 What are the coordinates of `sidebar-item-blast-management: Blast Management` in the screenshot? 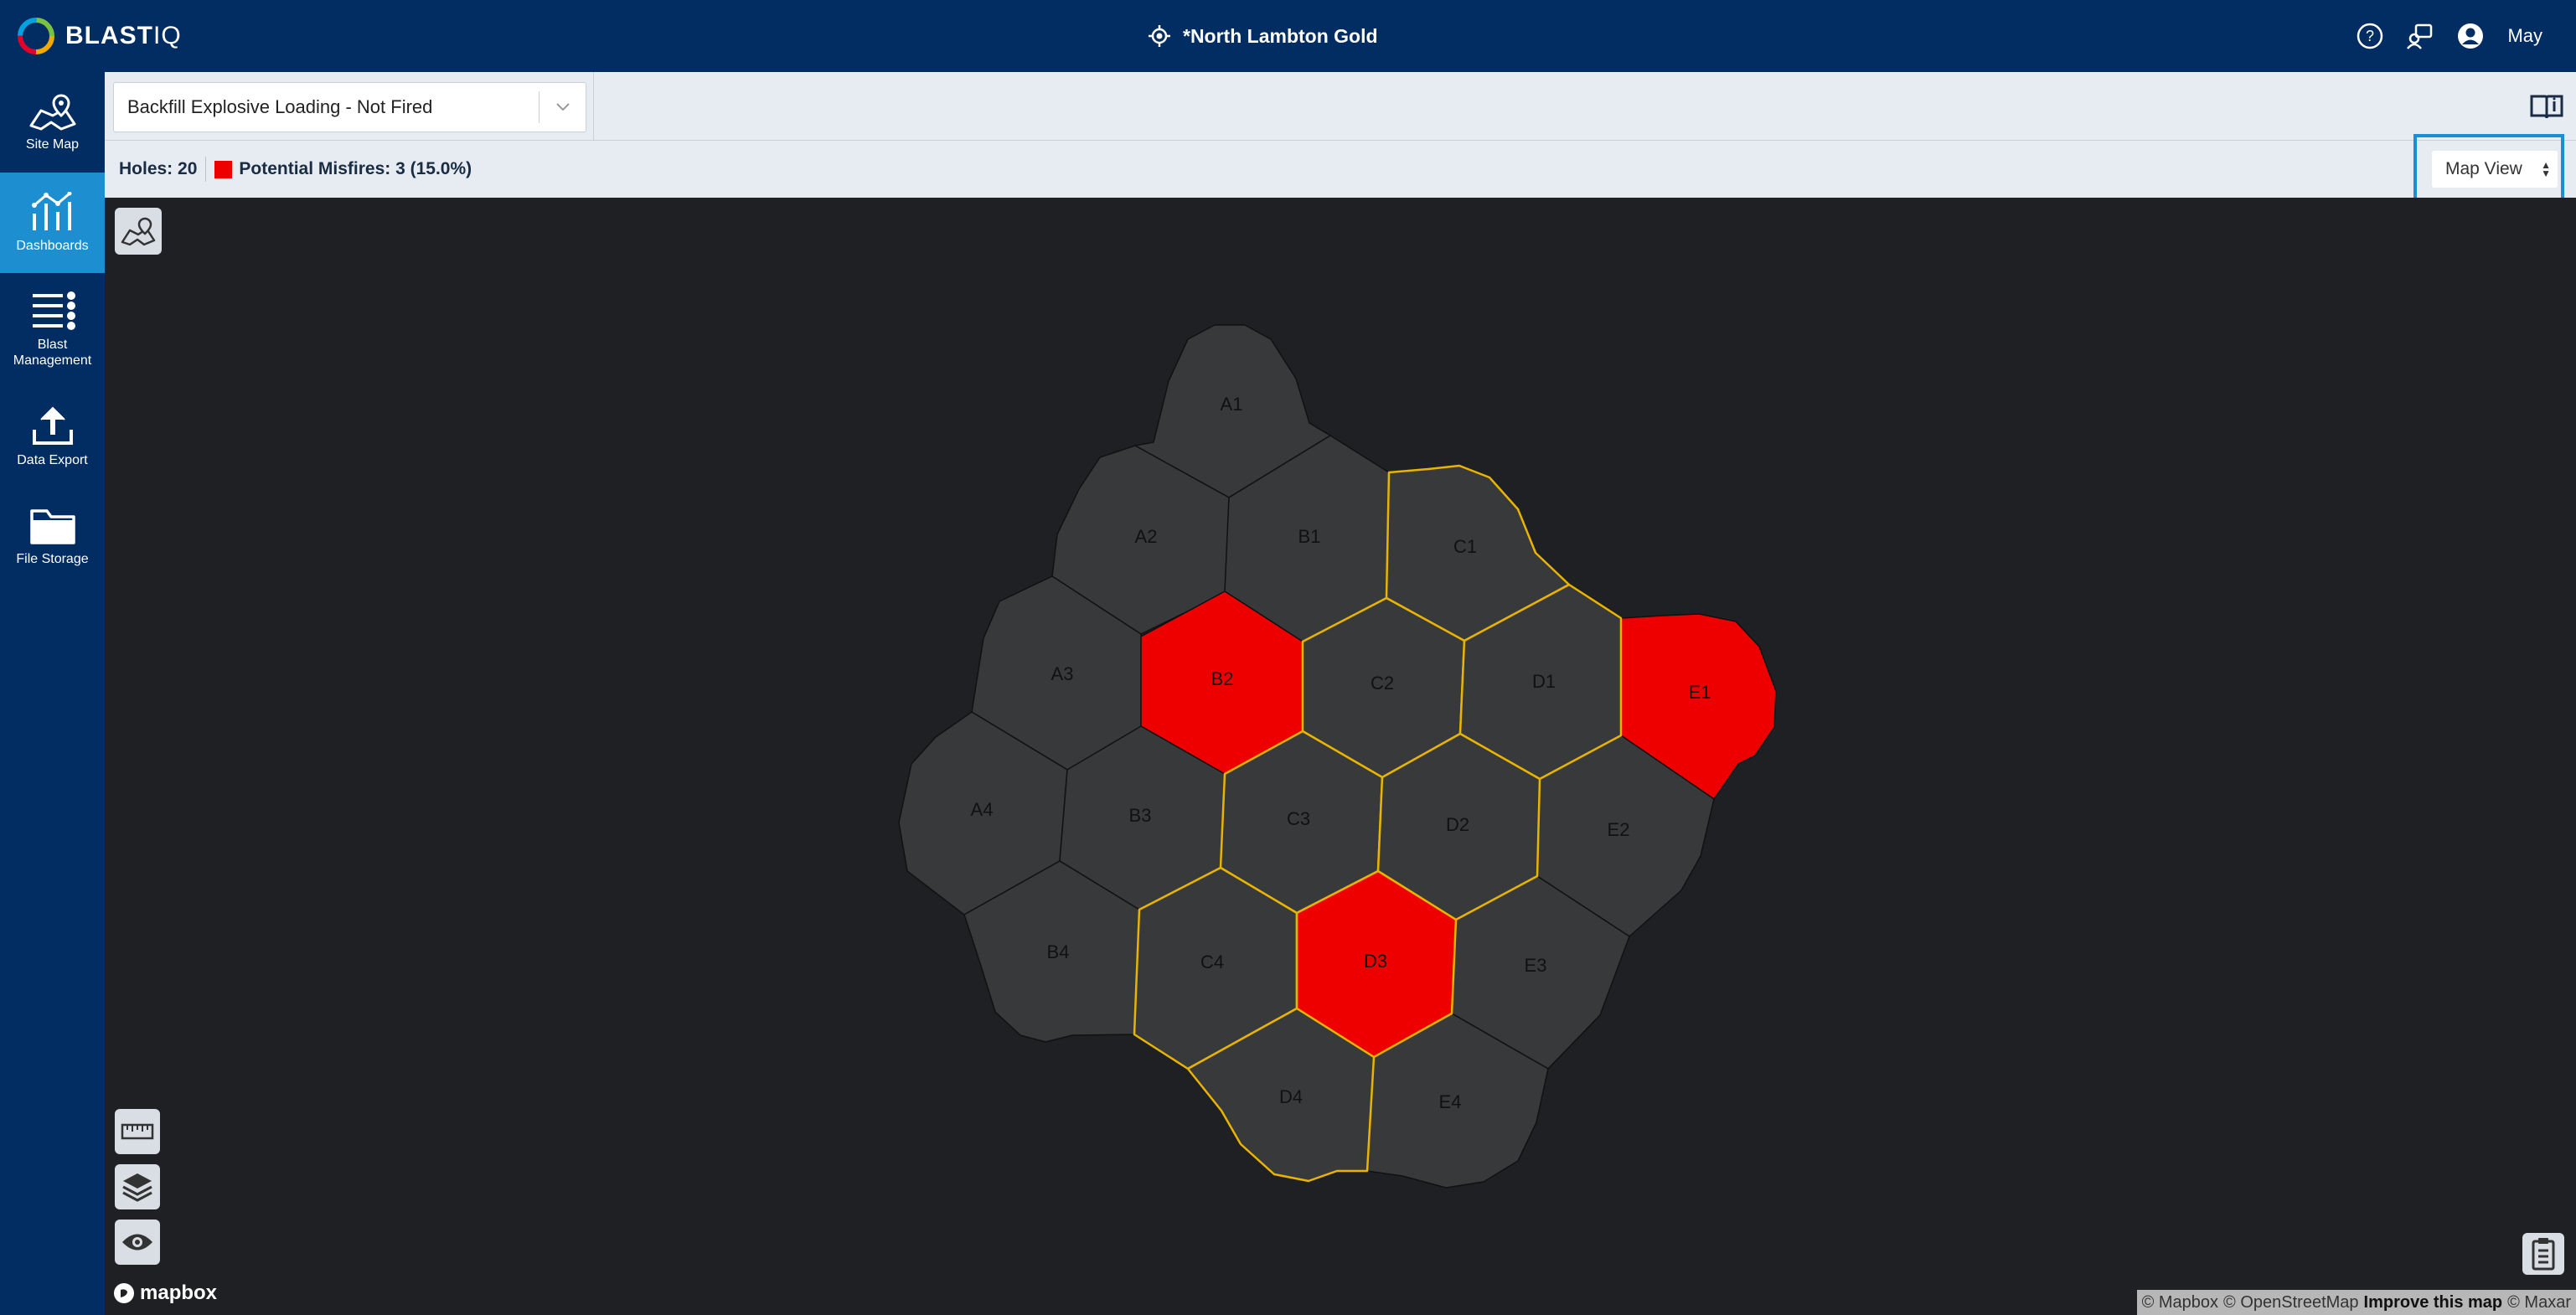 It's located at (52, 329).